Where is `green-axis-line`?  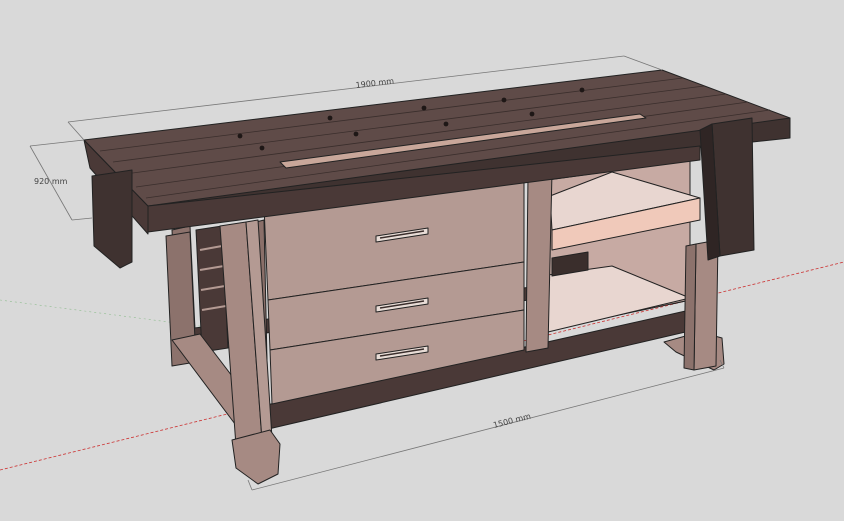 green-axis-line is located at coordinates (115, 315).